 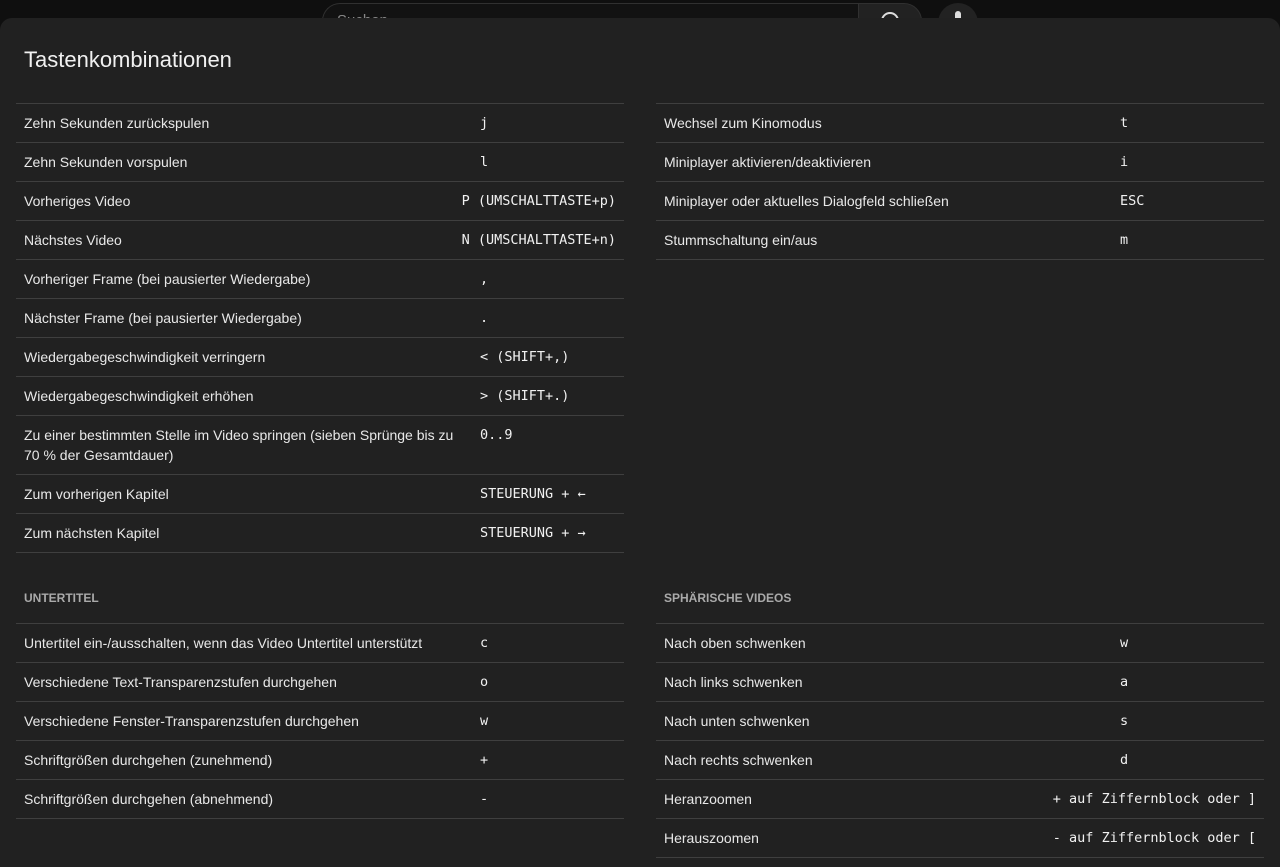 I want to click on shortcut-label: Zehn Sekunden vorspulen, so click(x=106, y=162).